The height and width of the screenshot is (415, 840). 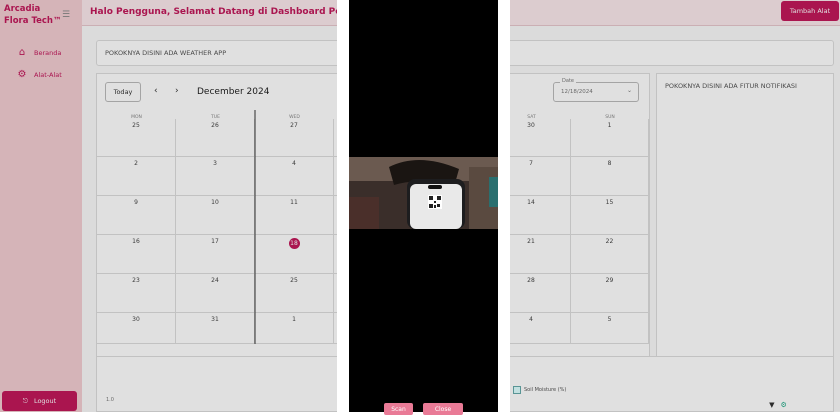 I want to click on scan-close-button: Close, so click(x=443, y=409).